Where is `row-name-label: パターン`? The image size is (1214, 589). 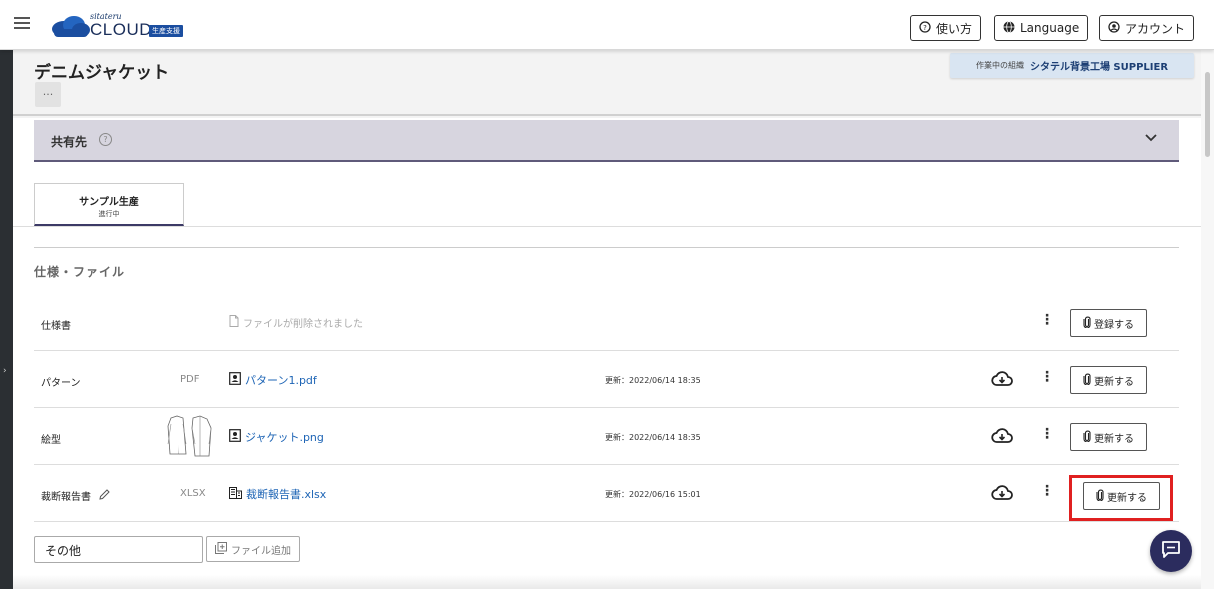
row-name-label: パターン is located at coordinates (61, 383).